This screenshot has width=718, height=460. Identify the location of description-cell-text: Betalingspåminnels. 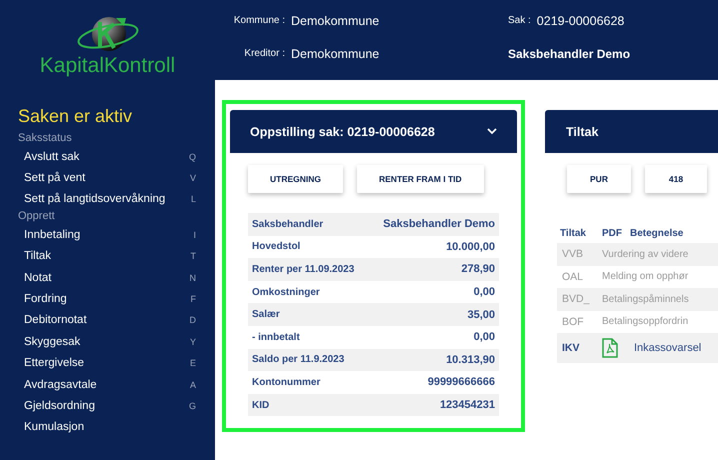
(646, 299).